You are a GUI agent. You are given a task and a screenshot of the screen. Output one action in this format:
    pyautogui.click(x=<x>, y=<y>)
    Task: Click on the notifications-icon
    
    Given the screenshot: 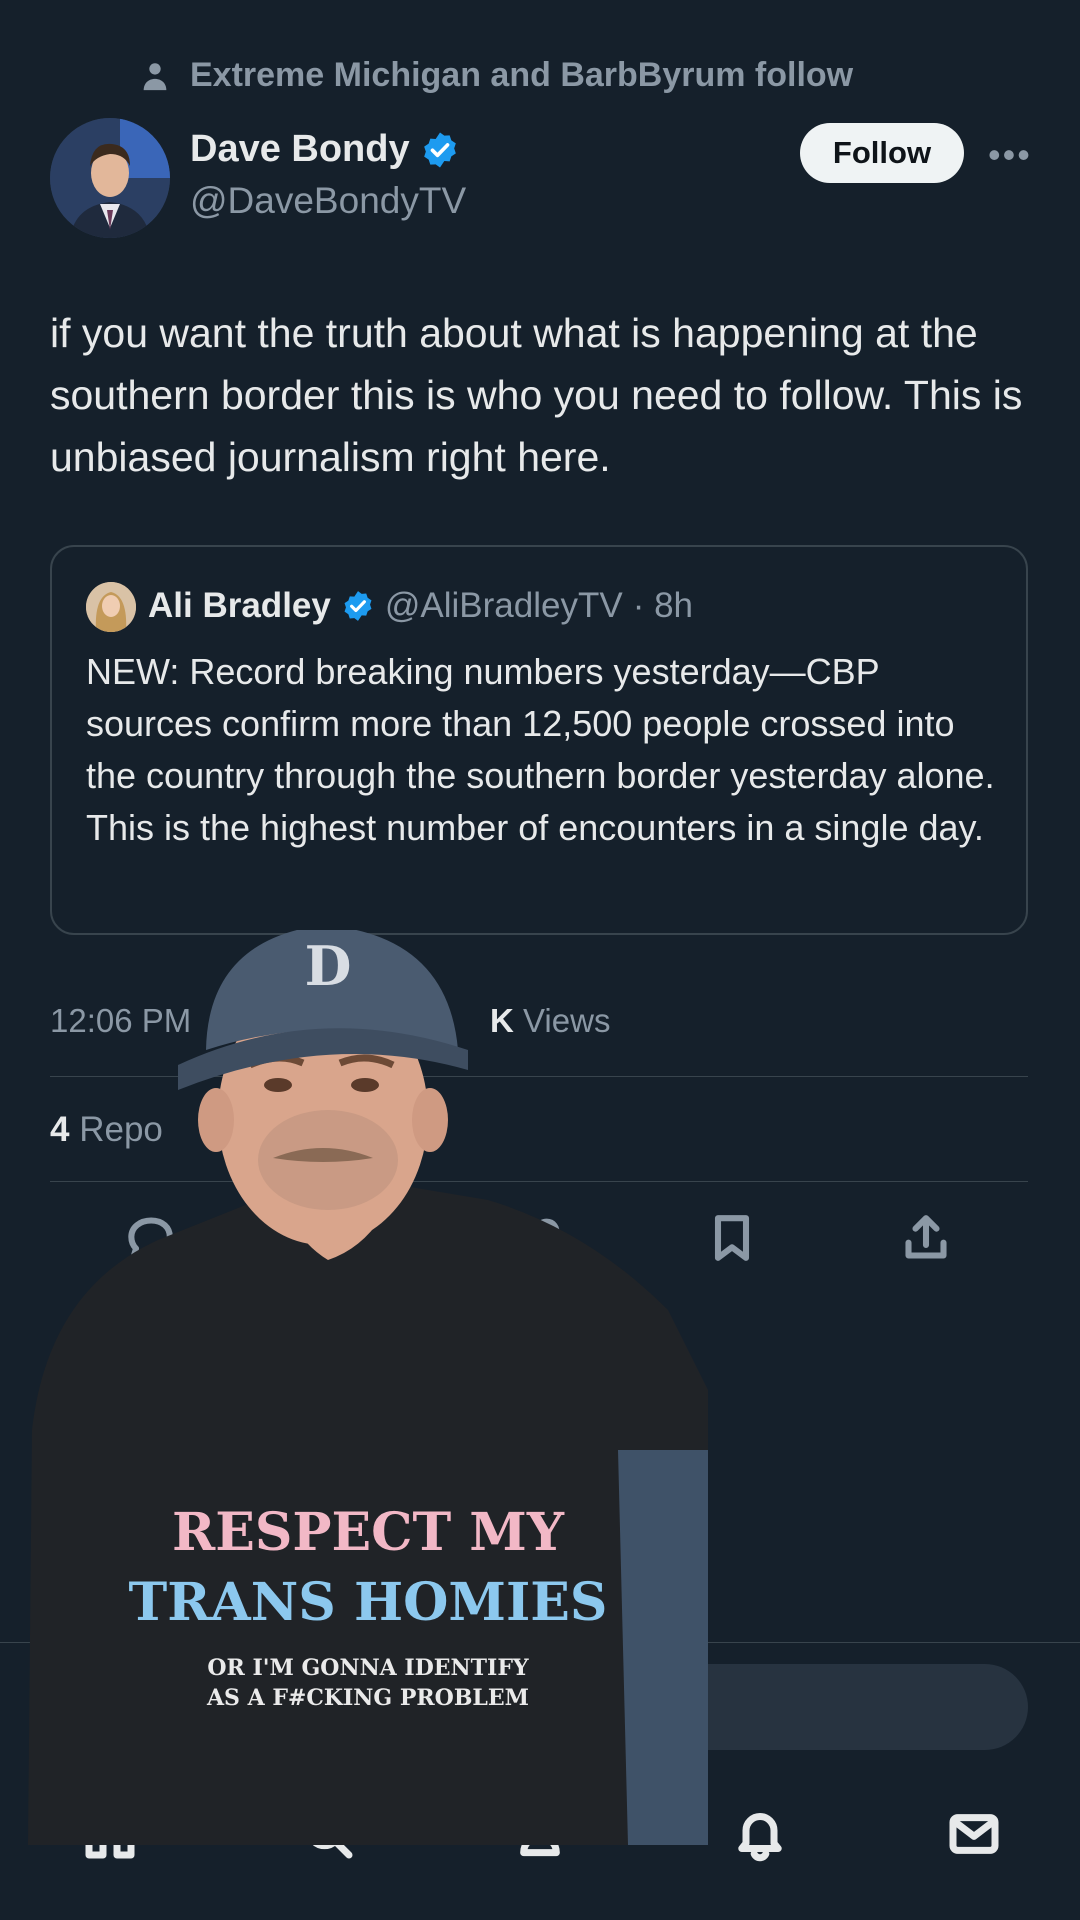 What is the action you would take?
    pyautogui.click(x=760, y=1836)
    